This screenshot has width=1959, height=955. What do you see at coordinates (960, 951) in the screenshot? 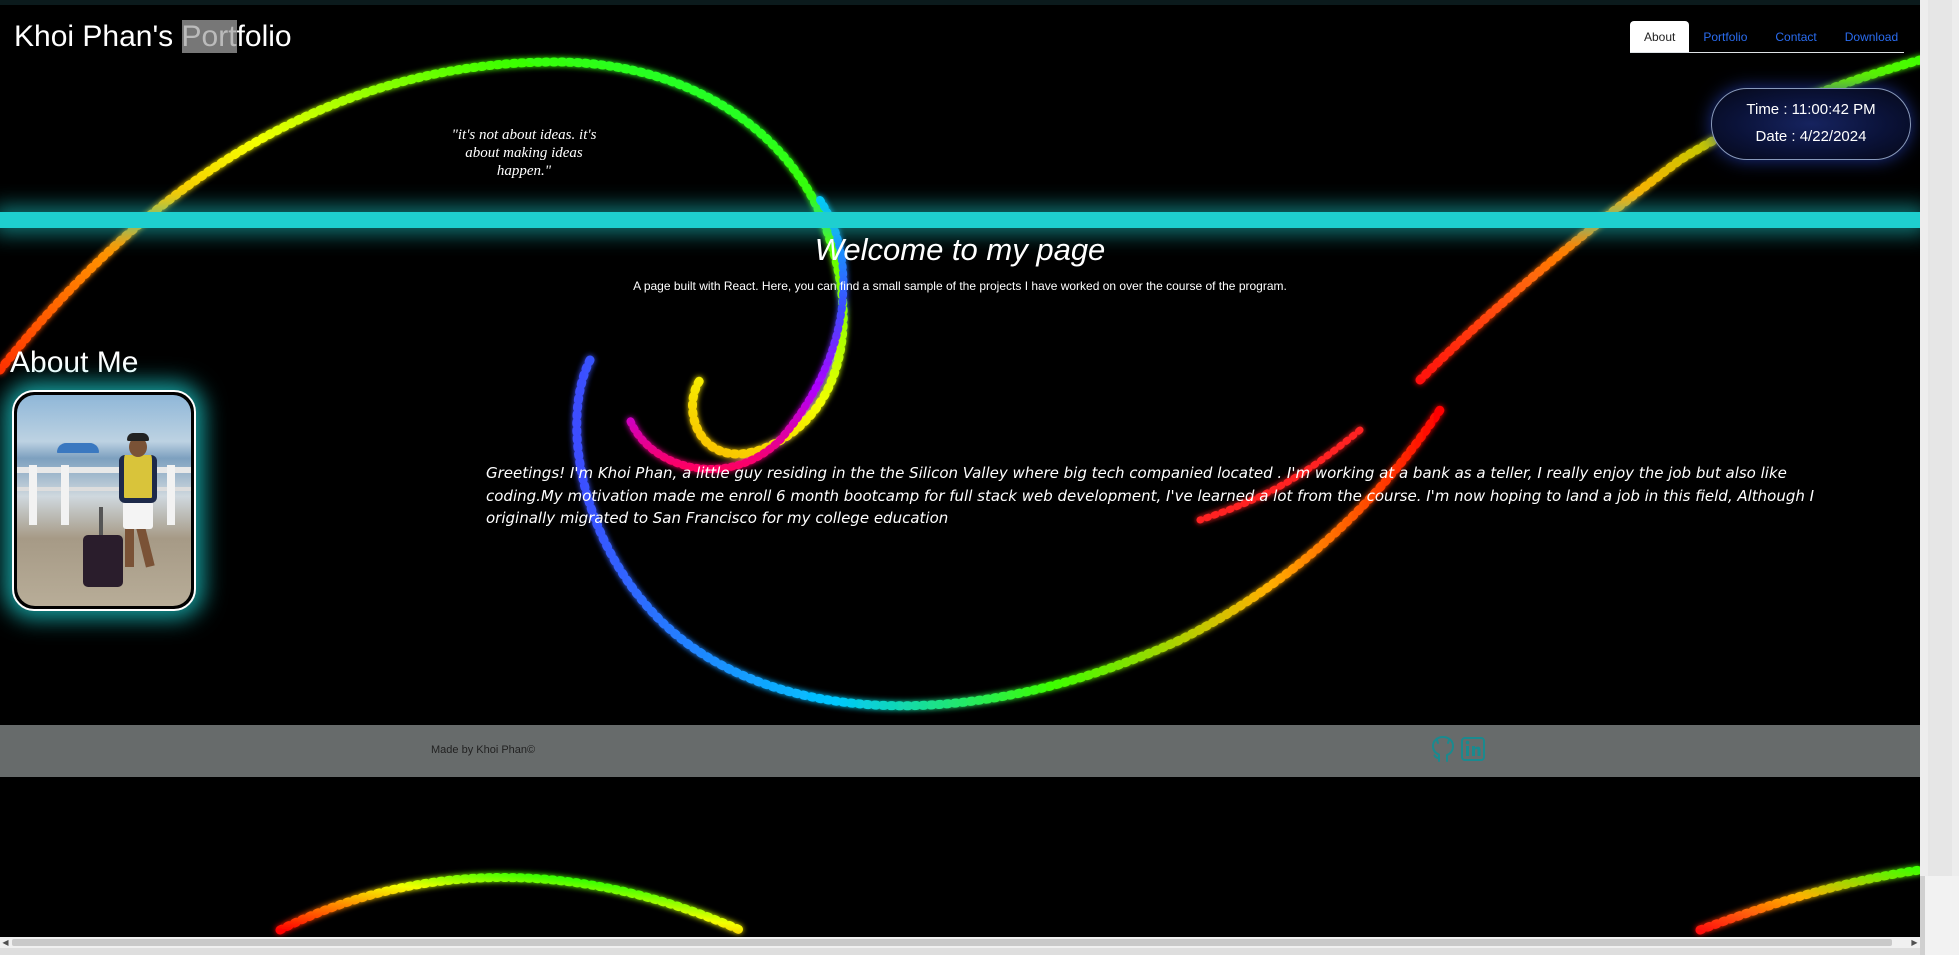
I see `bottom-band` at bounding box center [960, 951].